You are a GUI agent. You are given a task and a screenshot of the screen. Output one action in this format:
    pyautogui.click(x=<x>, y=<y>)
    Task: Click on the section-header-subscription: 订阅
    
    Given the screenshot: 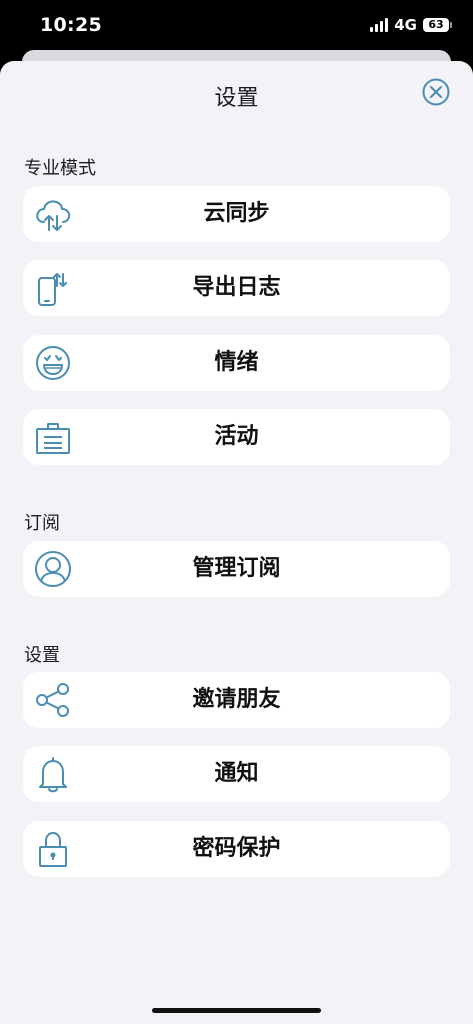 What is the action you would take?
    pyautogui.click(x=42, y=523)
    